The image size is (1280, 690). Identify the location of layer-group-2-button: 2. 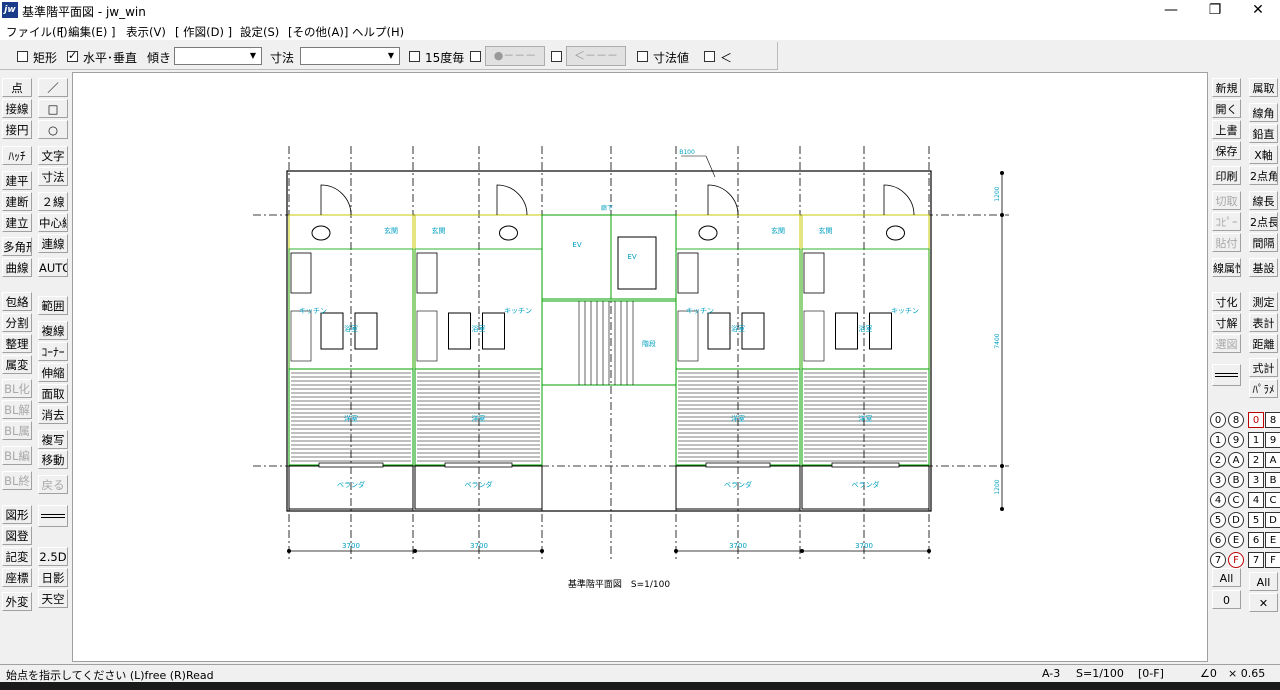
(1218, 460).